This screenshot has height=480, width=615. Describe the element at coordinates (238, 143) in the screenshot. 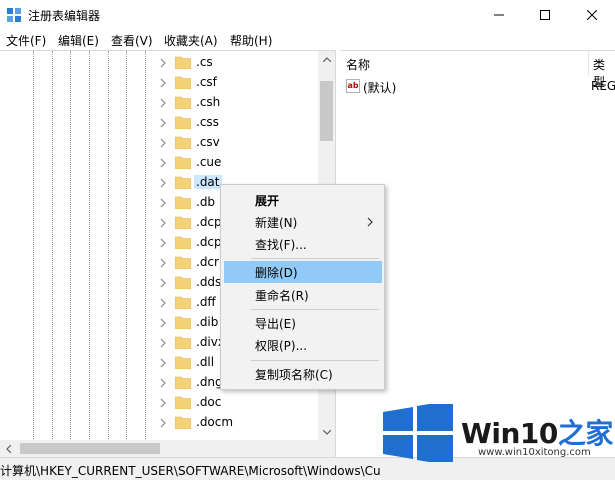

I see `tree-item: .csv` at that location.